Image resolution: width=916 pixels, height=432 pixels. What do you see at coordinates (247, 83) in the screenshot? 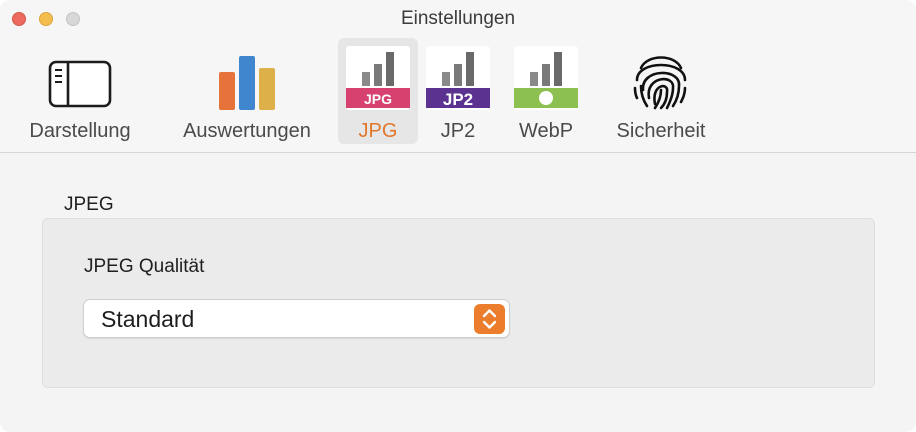
I see `bar-chart-icon` at bounding box center [247, 83].